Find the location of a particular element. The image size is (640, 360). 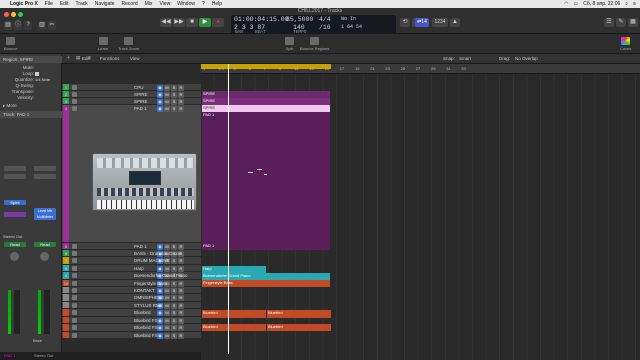

metronome-button: ▲ is located at coordinates (455, 22).